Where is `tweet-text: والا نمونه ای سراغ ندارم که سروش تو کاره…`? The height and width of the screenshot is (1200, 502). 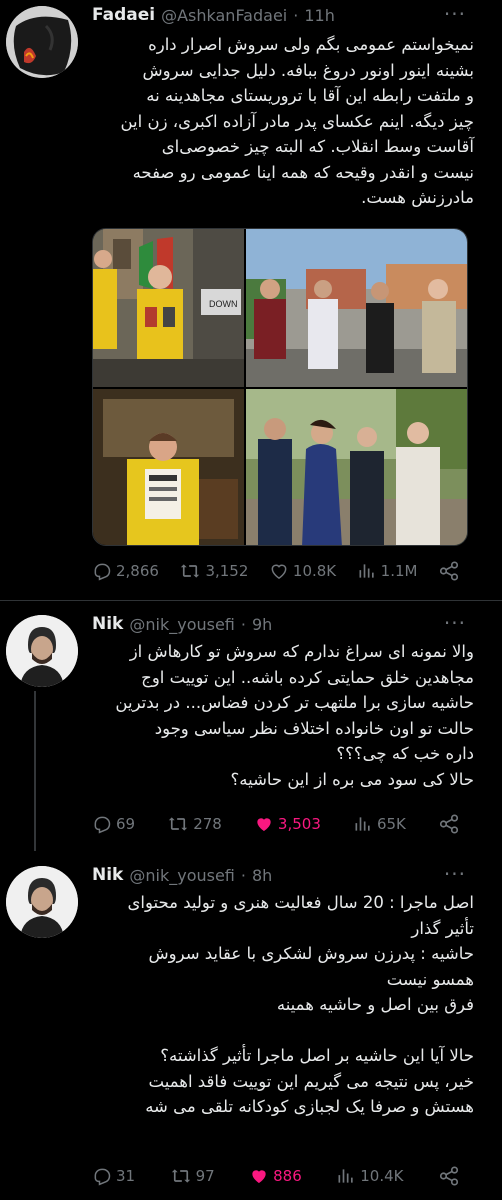 tweet-text: والا نمونه ای سراغ ندارم که سروش تو کاره… is located at coordinates (294, 715).